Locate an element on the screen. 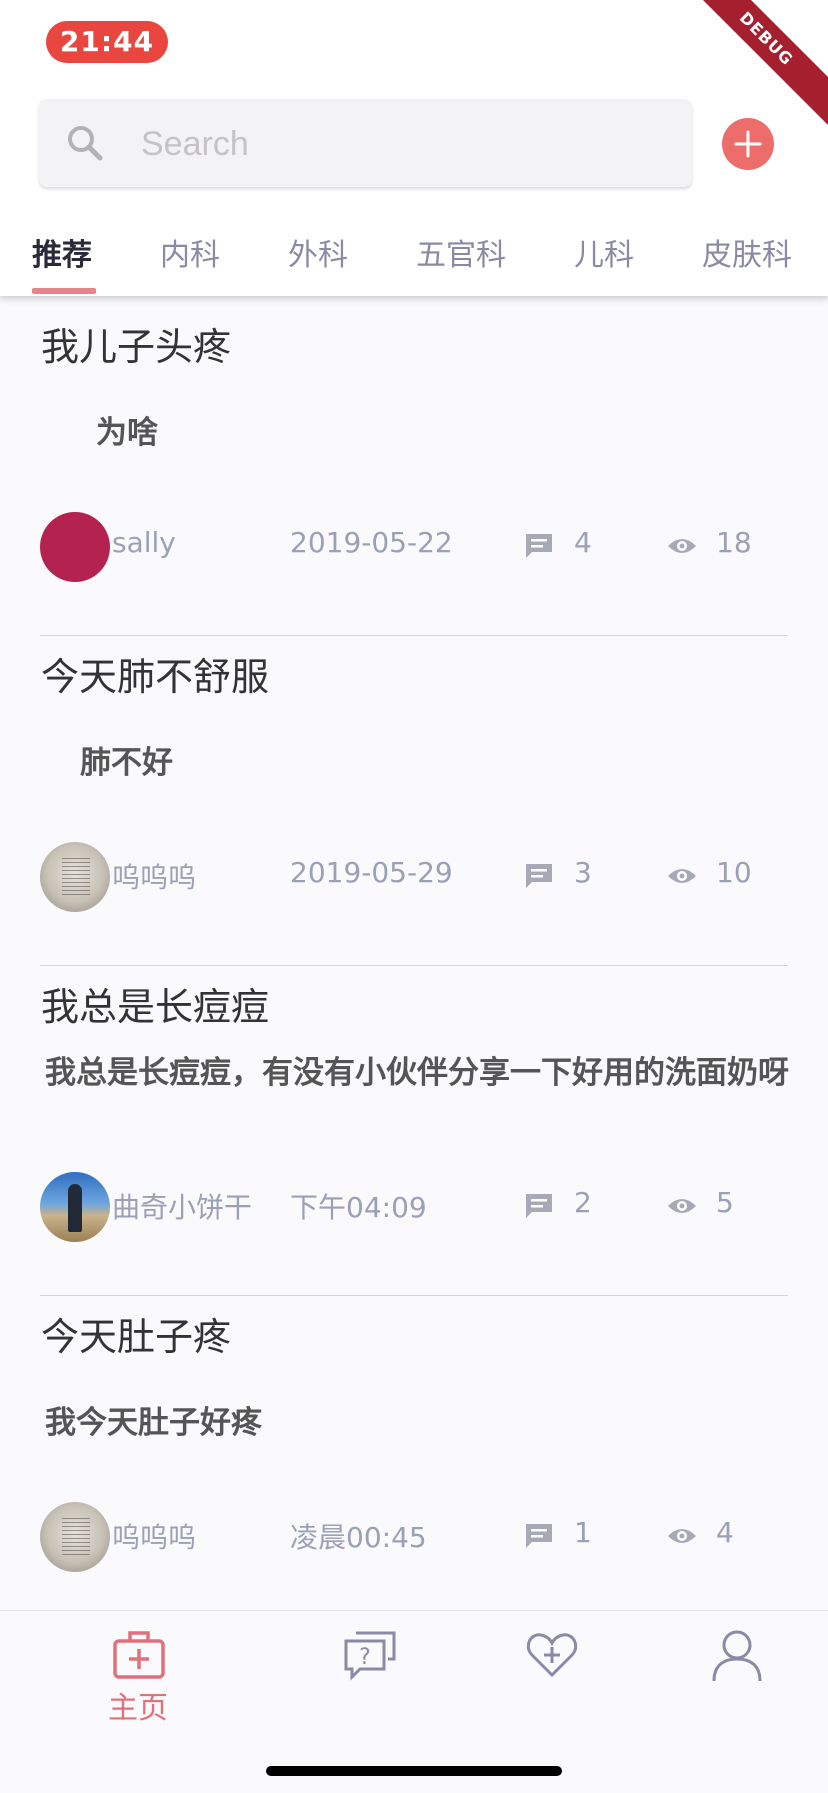 This screenshot has height=1793, width=828. add-post-button is located at coordinates (748, 144).